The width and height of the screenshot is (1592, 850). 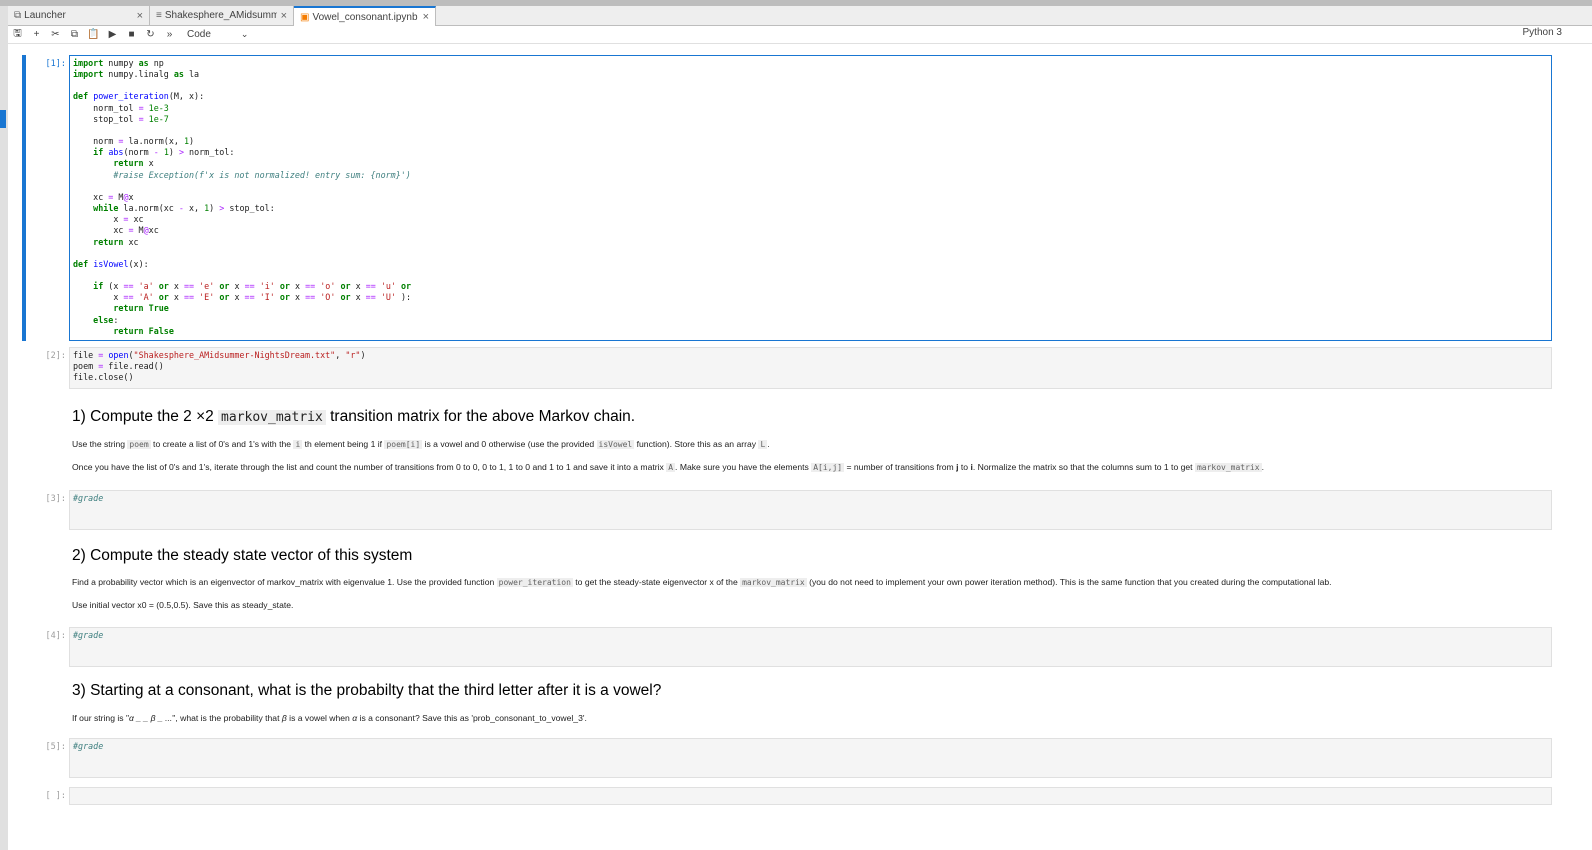 I want to click on paste-icon: 📋, so click(x=93, y=34).